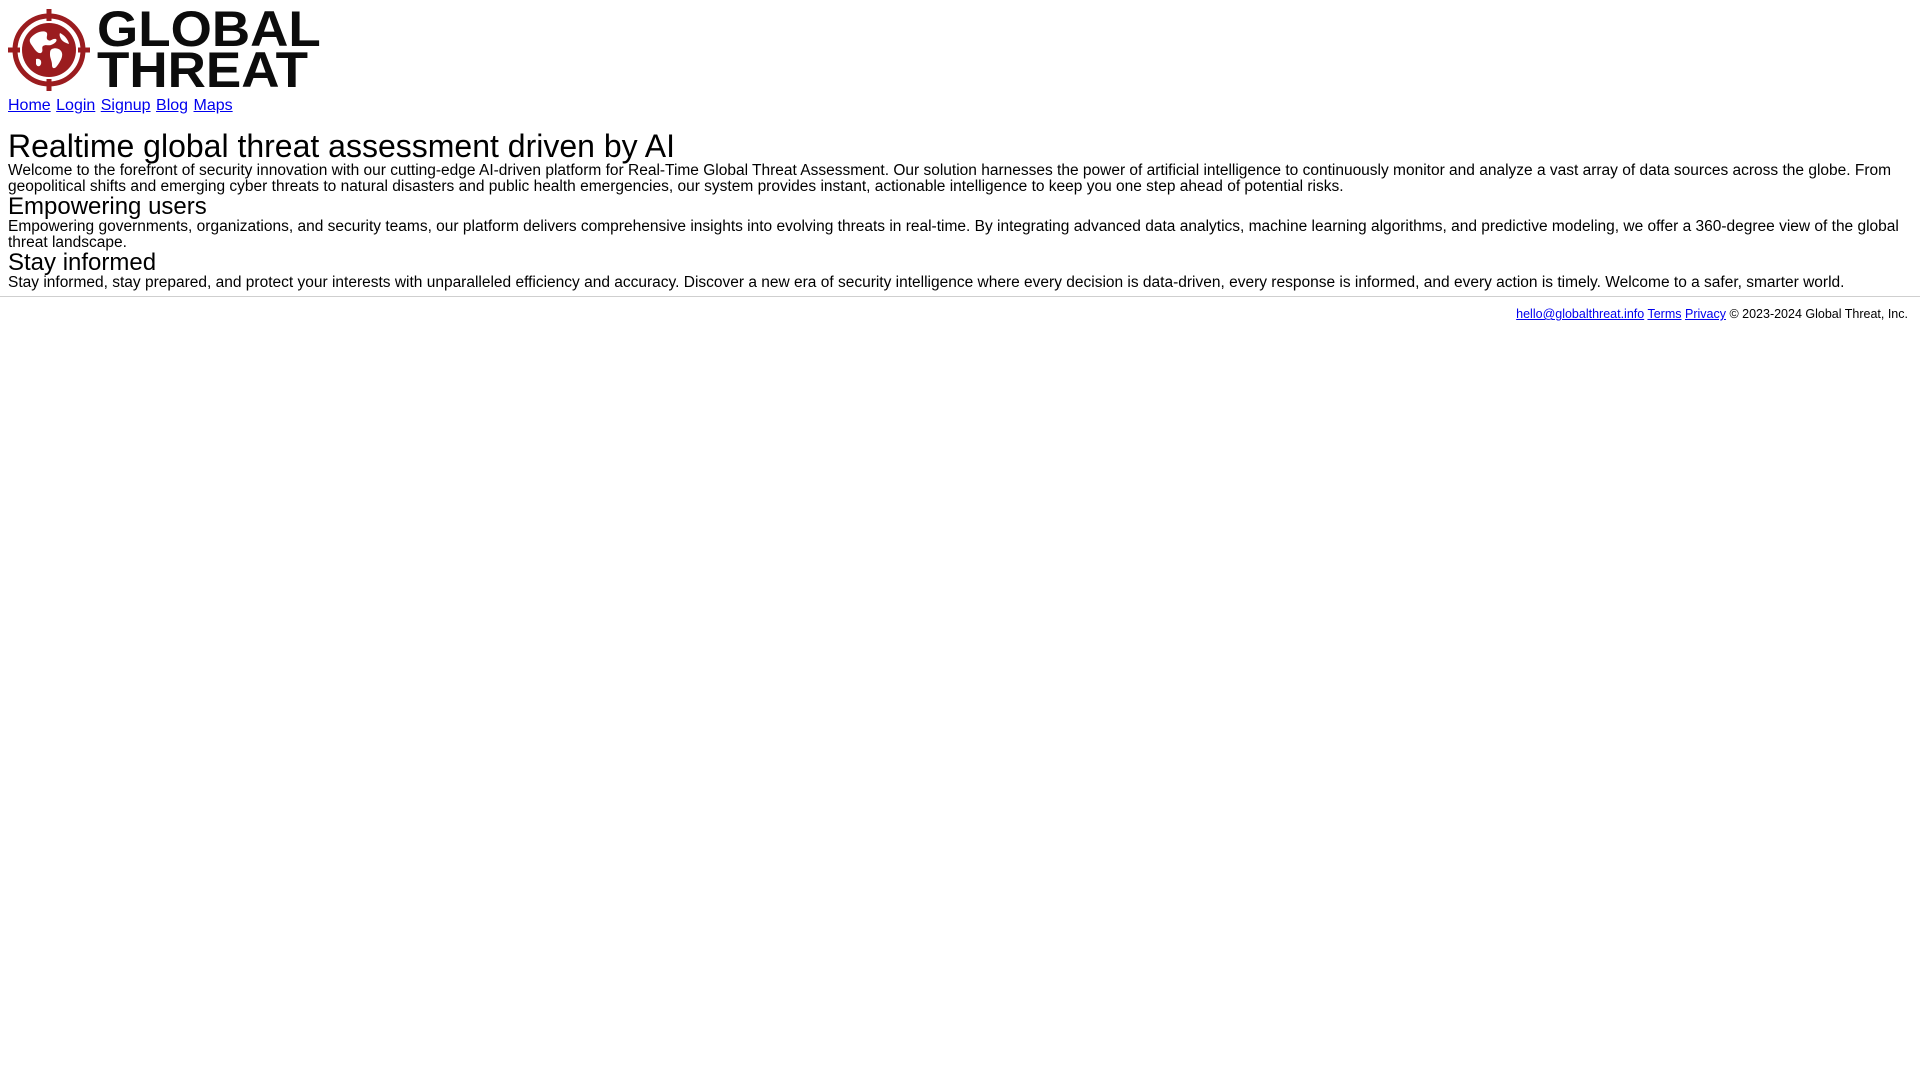 Image resolution: width=1920 pixels, height=1080 pixels. Describe the element at coordinates (29, 105) in the screenshot. I see `nav-link-home: Home` at that location.